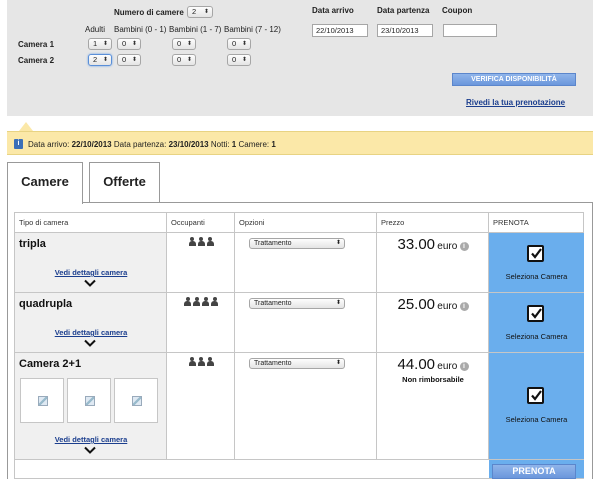 This screenshot has height=479, width=600. What do you see at coordinates (26, 126) in the screenshot?
I see `info-bar-pointer` at bounding box center [26, 126].